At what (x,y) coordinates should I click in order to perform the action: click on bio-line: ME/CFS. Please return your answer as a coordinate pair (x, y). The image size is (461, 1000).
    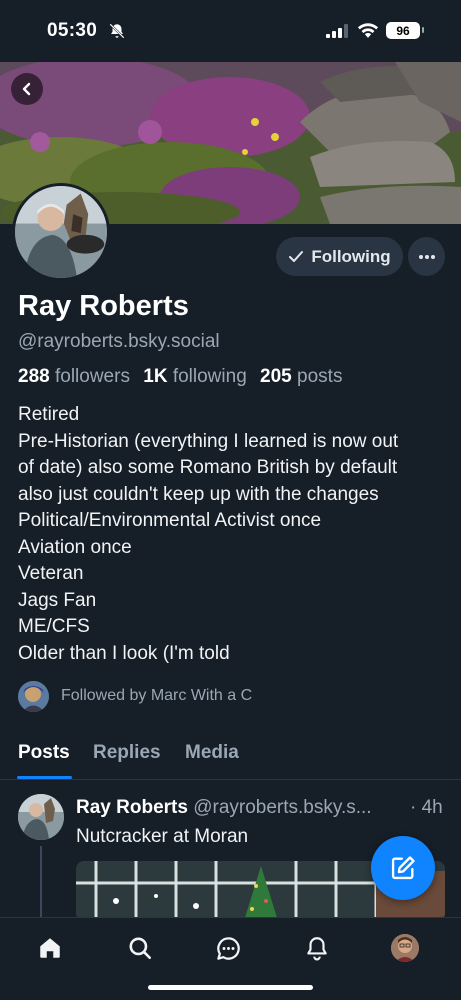
    Looking at the image, I should click on (54, 626).